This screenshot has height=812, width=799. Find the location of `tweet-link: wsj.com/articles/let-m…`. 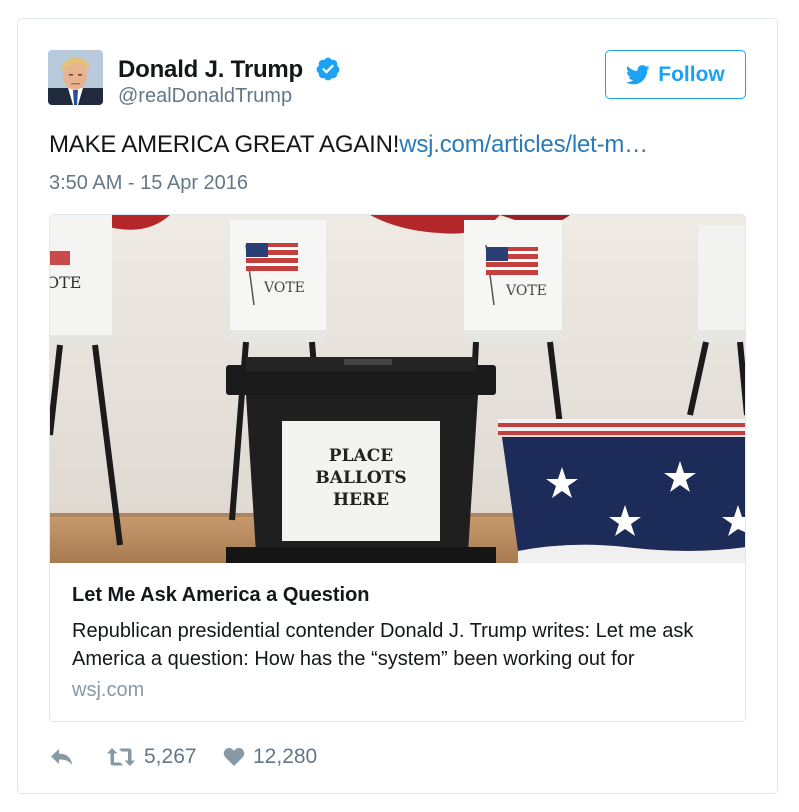

tweet-link: wsj.com/articles/let-m… is located at coordinates (523, 144).